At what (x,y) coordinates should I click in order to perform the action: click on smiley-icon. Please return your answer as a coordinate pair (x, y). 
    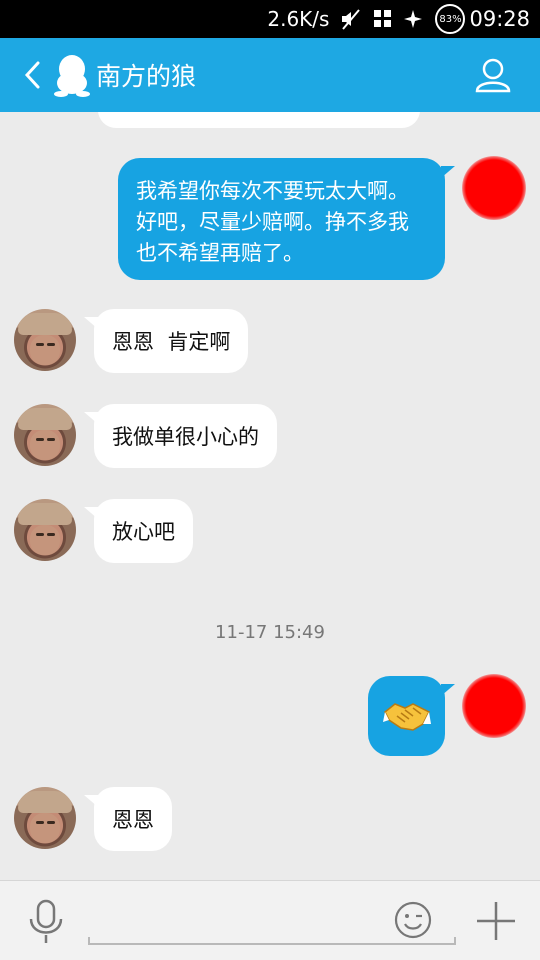
    Looking at the image, I should click on (413, 920).